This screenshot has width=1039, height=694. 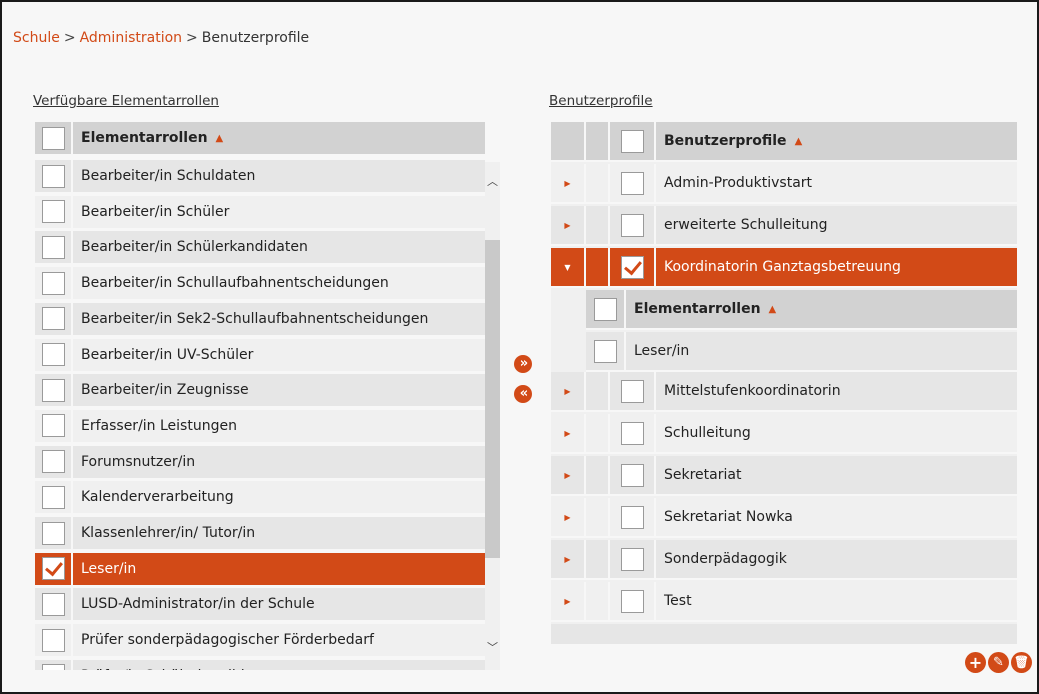 I want to click on double-chevron-left-icon: «, so click(x=523, y=394).